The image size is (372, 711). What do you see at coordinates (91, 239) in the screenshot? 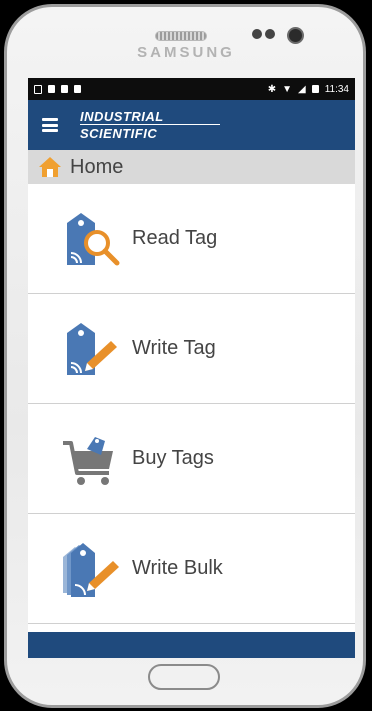
I see `read-tag-icon` at bounding box center [91, 239].